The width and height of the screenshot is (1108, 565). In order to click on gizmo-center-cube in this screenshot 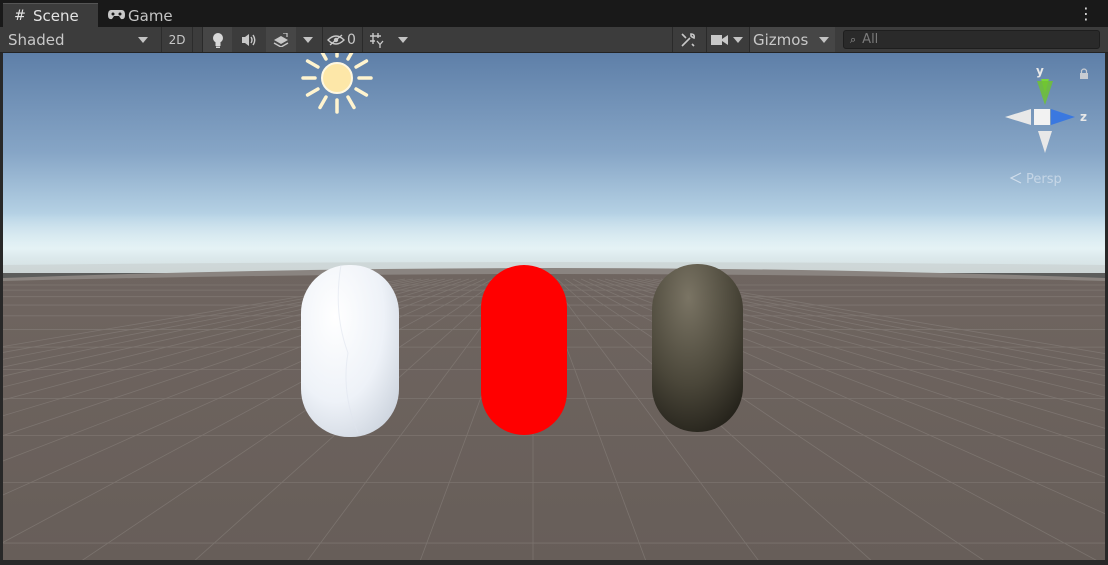, I will do `click(1042, 117)`.